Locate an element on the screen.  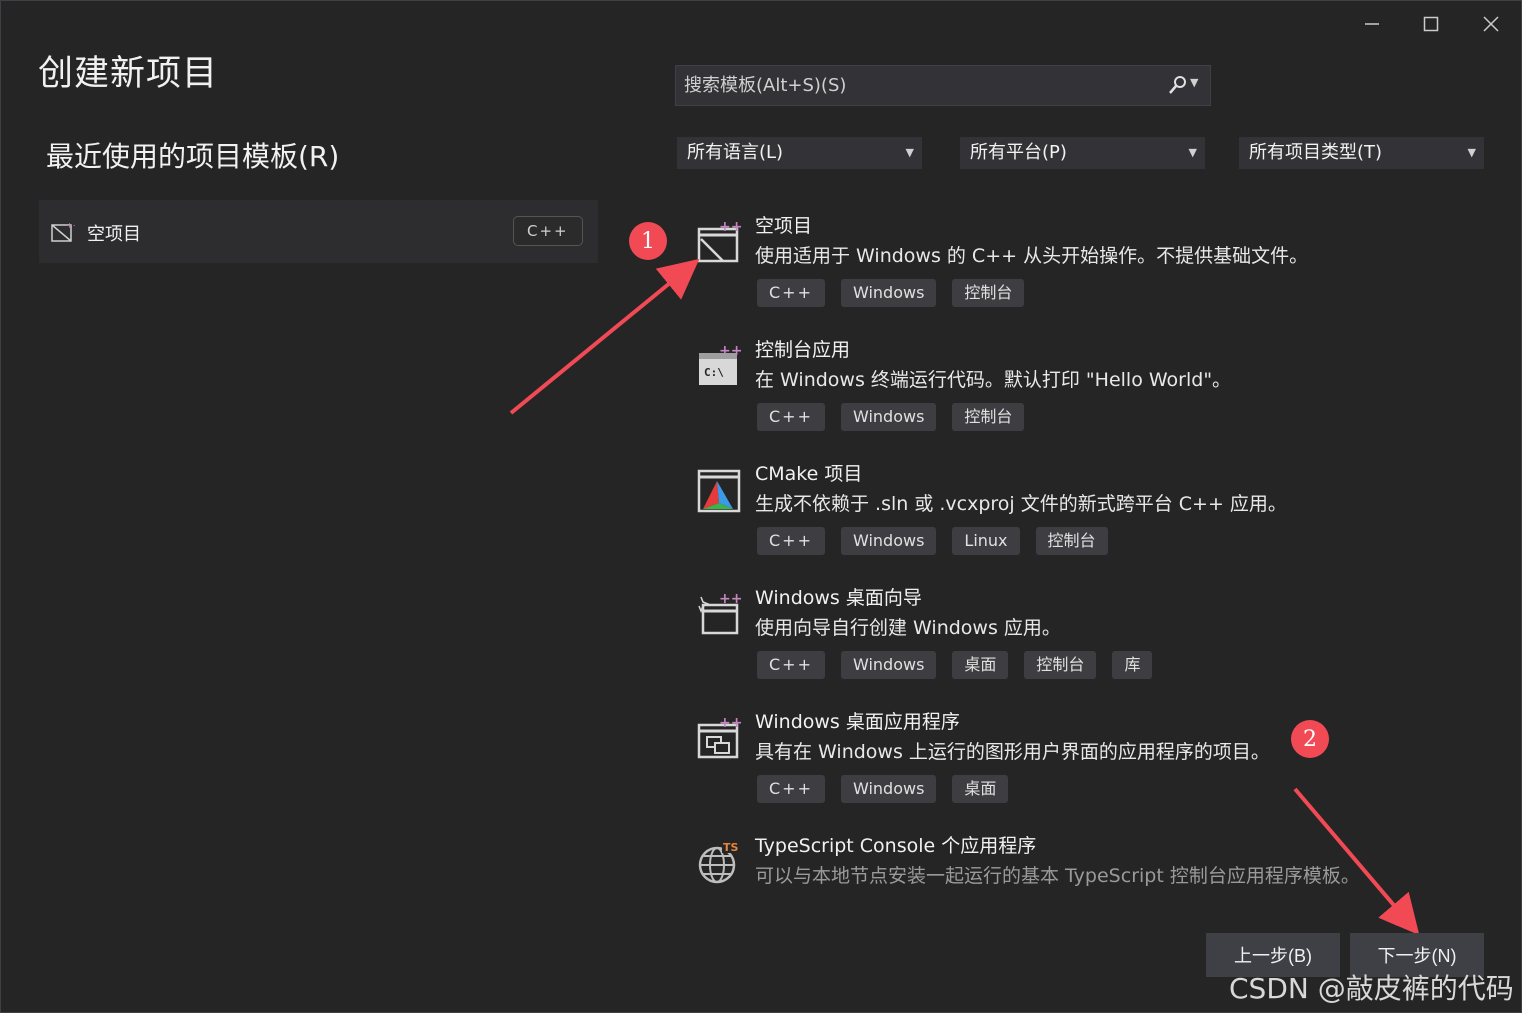
watermark: CSDN @敲皮裤的代码 is located at coordinates (1371, 988).